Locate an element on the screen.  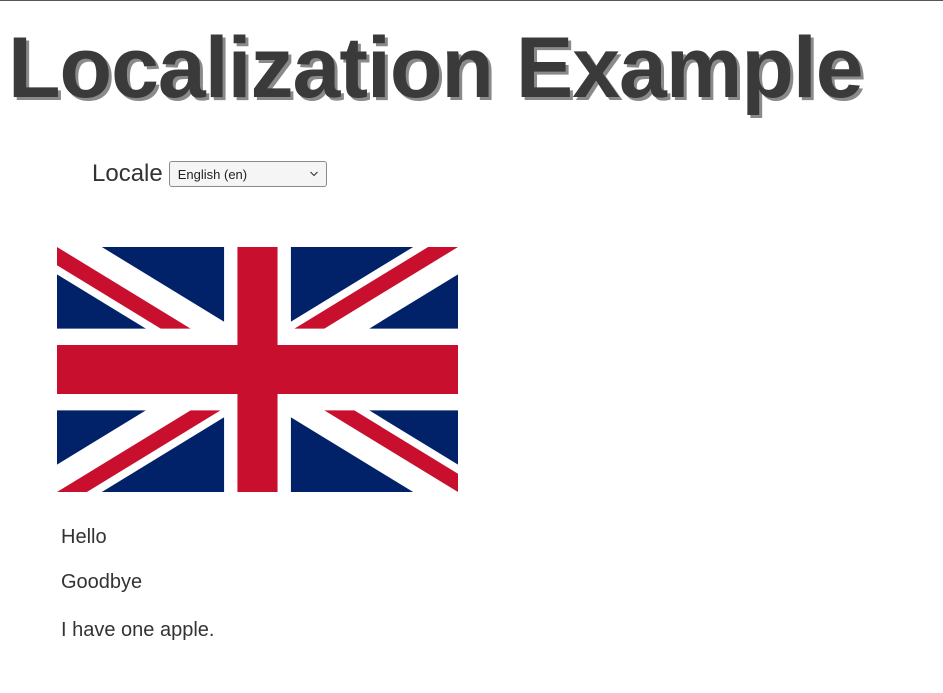
locale-selected-value: English (en) is located at coordinates (212, 174).